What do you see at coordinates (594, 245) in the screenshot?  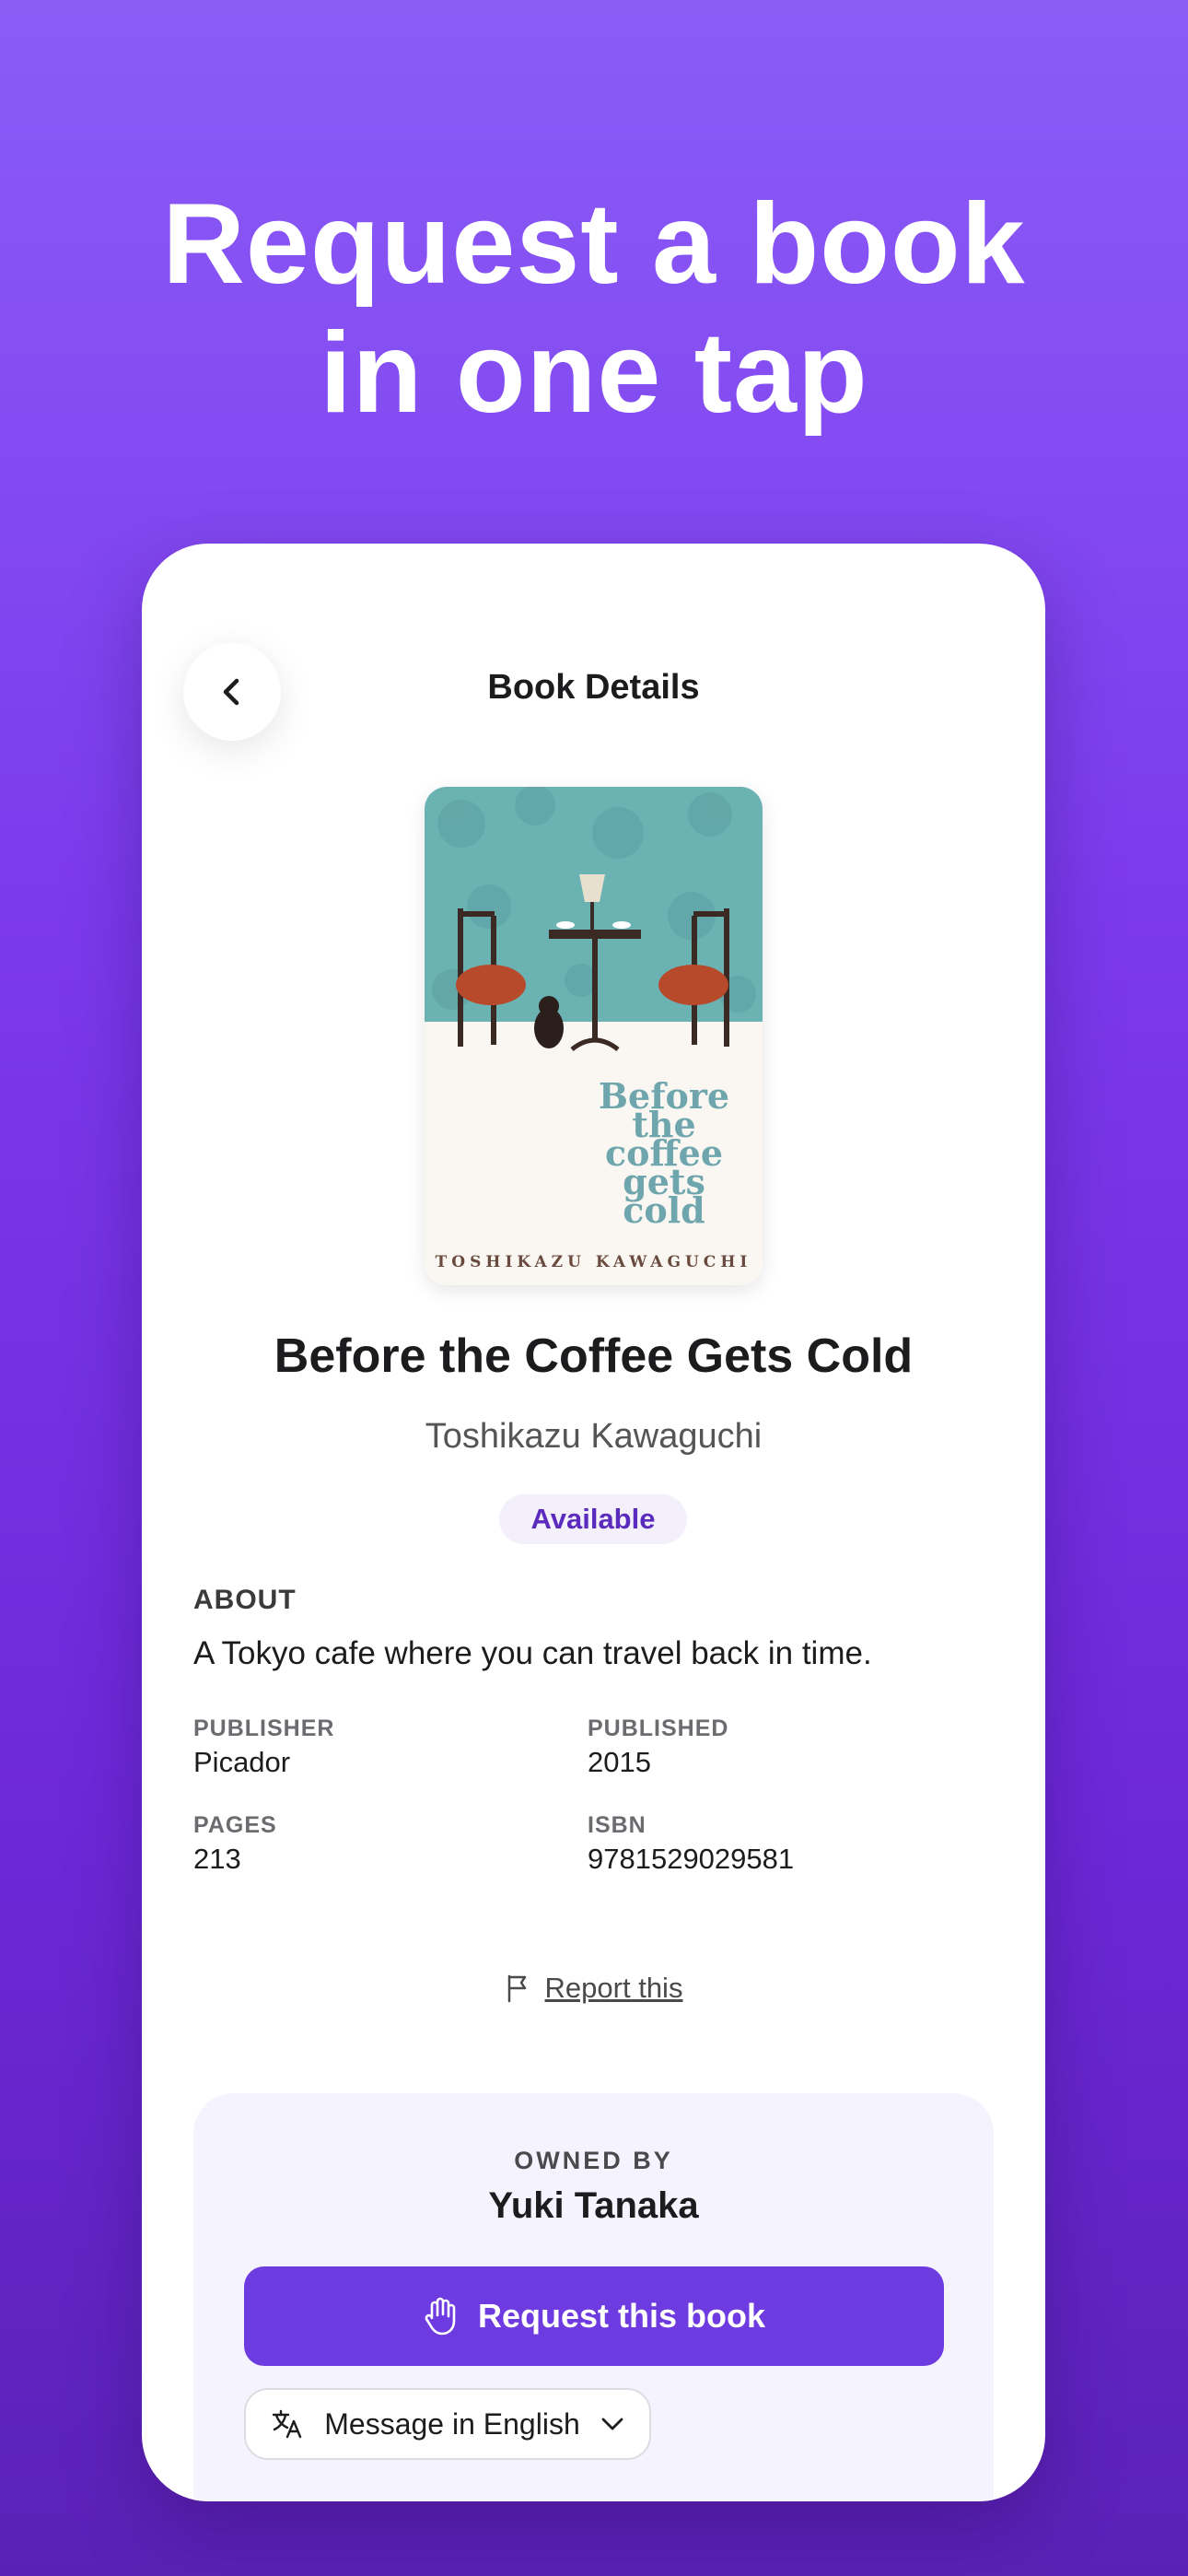 I see `headline-line-1: Request a book` at bounding box center [594, 245].